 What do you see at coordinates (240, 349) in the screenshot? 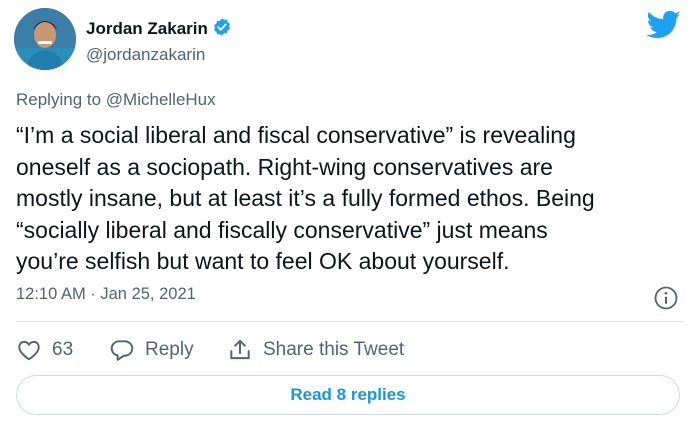
I see `share-icon` at bounding box center [240, 349].